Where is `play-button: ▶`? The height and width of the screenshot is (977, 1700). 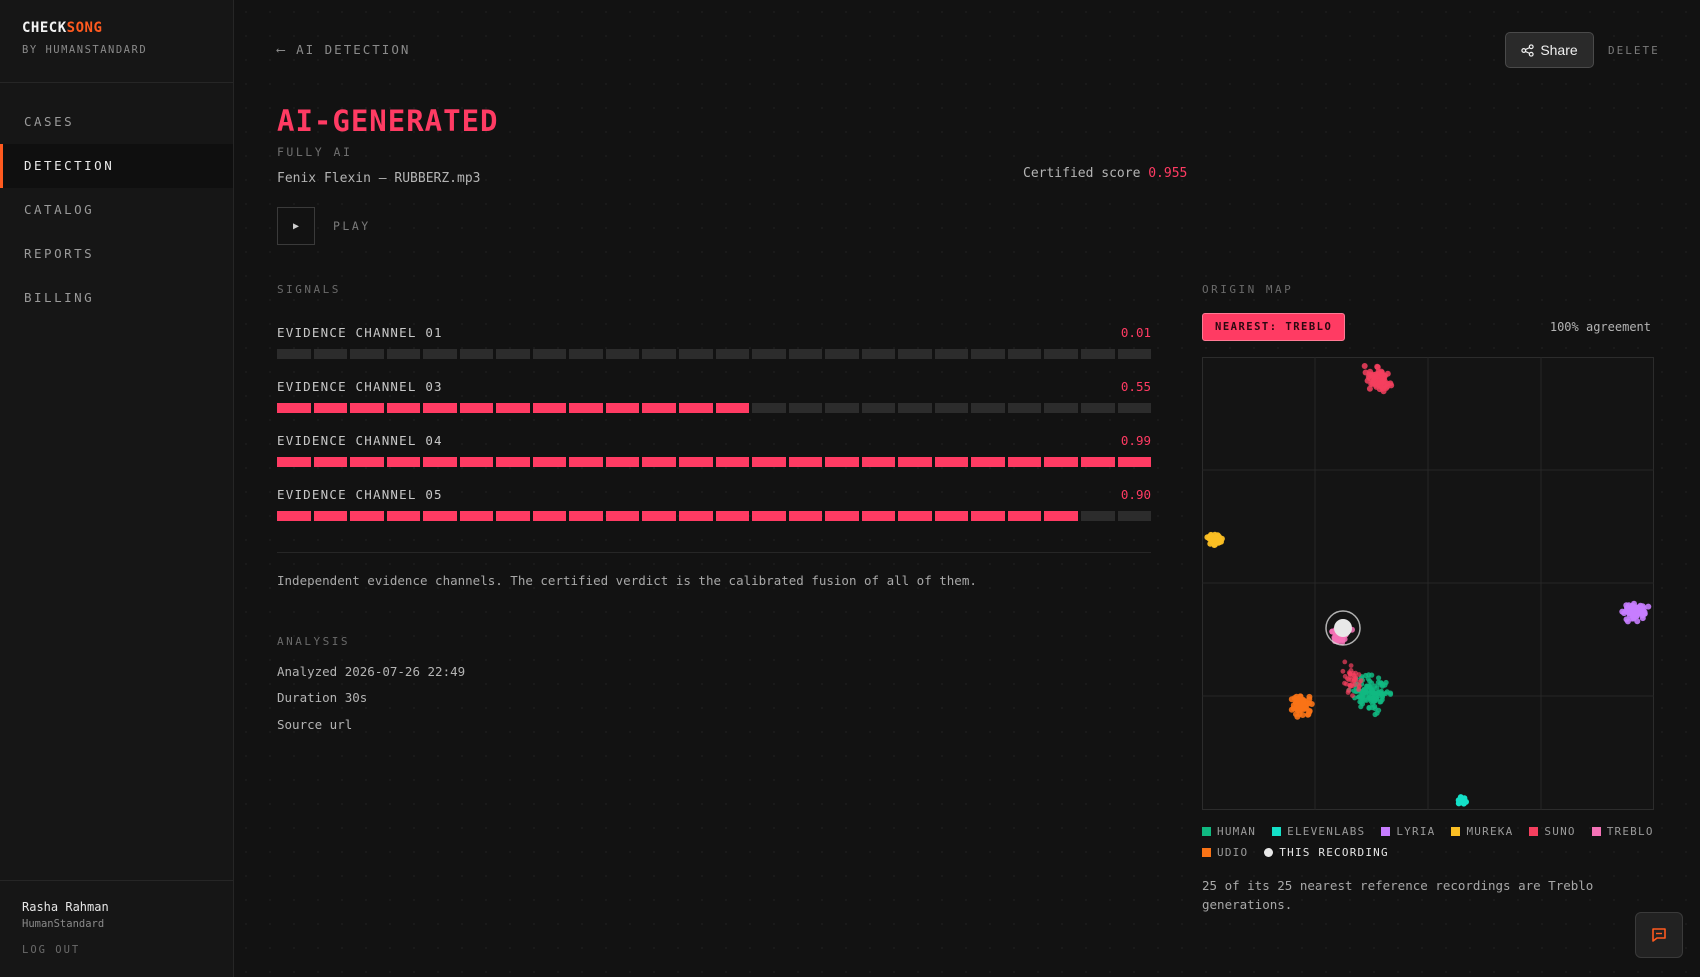 play-button: ▶ is located at coordinates (296, 226).